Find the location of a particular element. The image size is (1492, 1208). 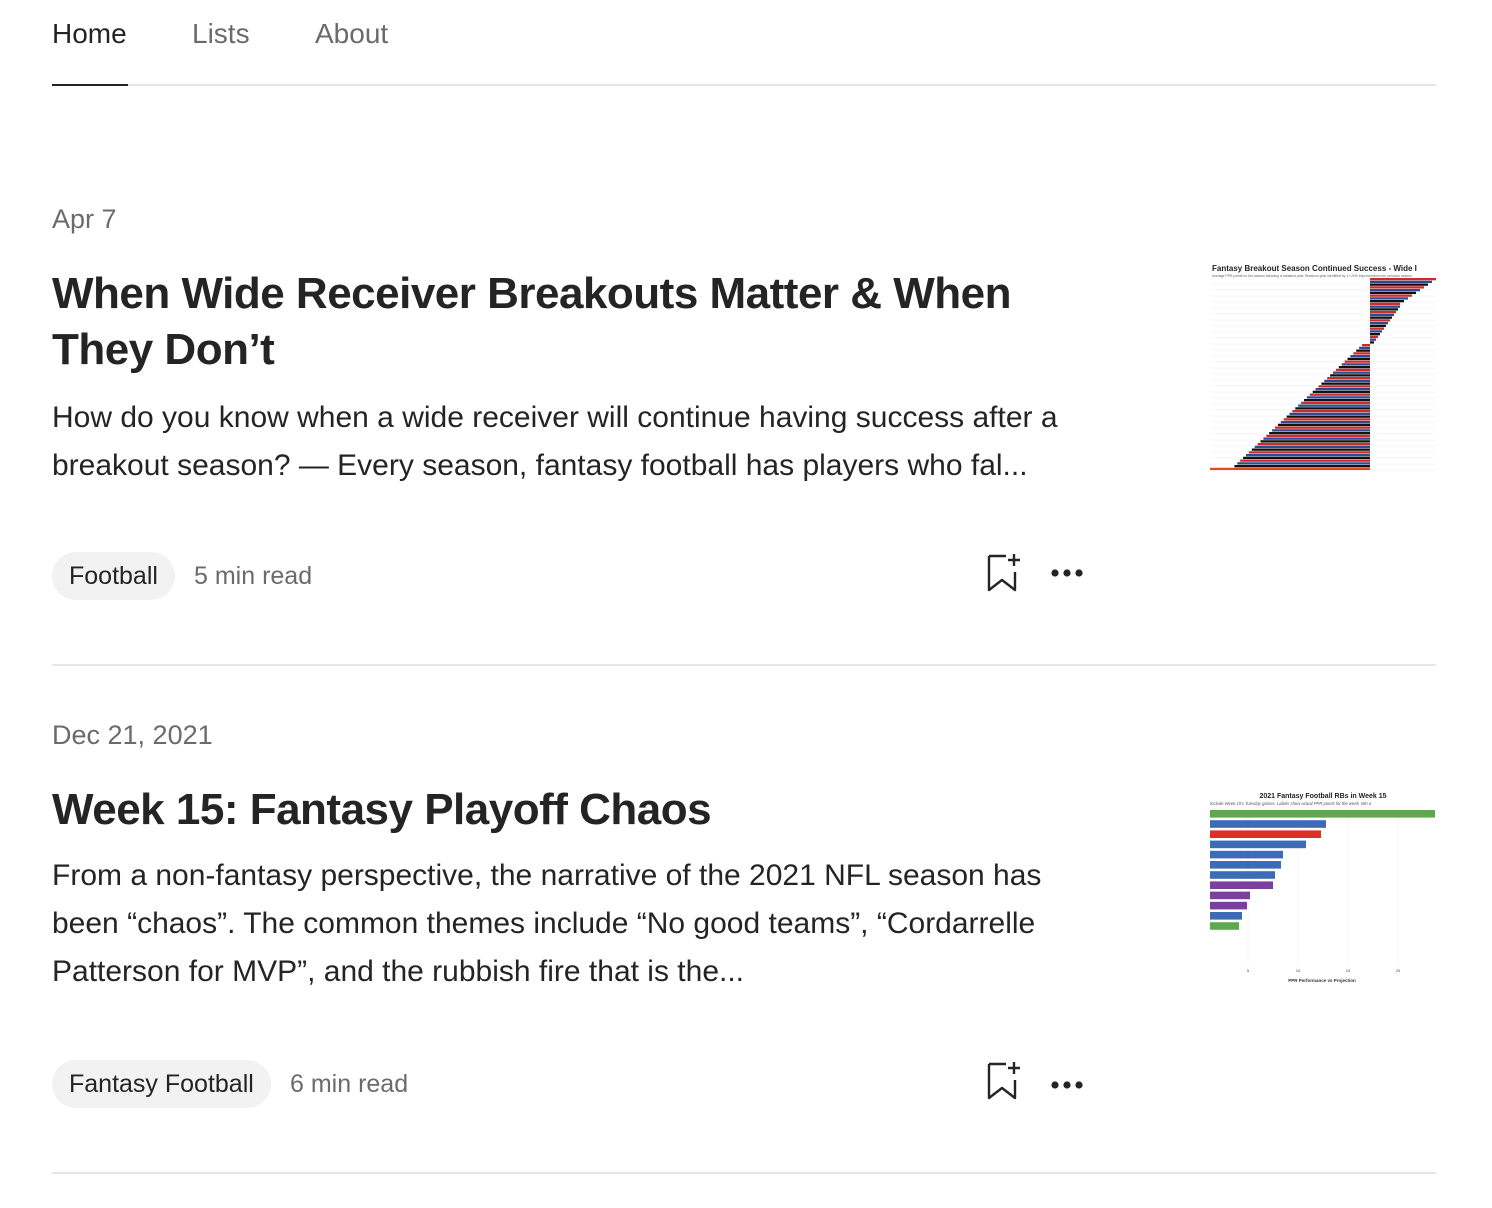

topic-tag: Fantasy Football is located at coordinates (161, 1084).